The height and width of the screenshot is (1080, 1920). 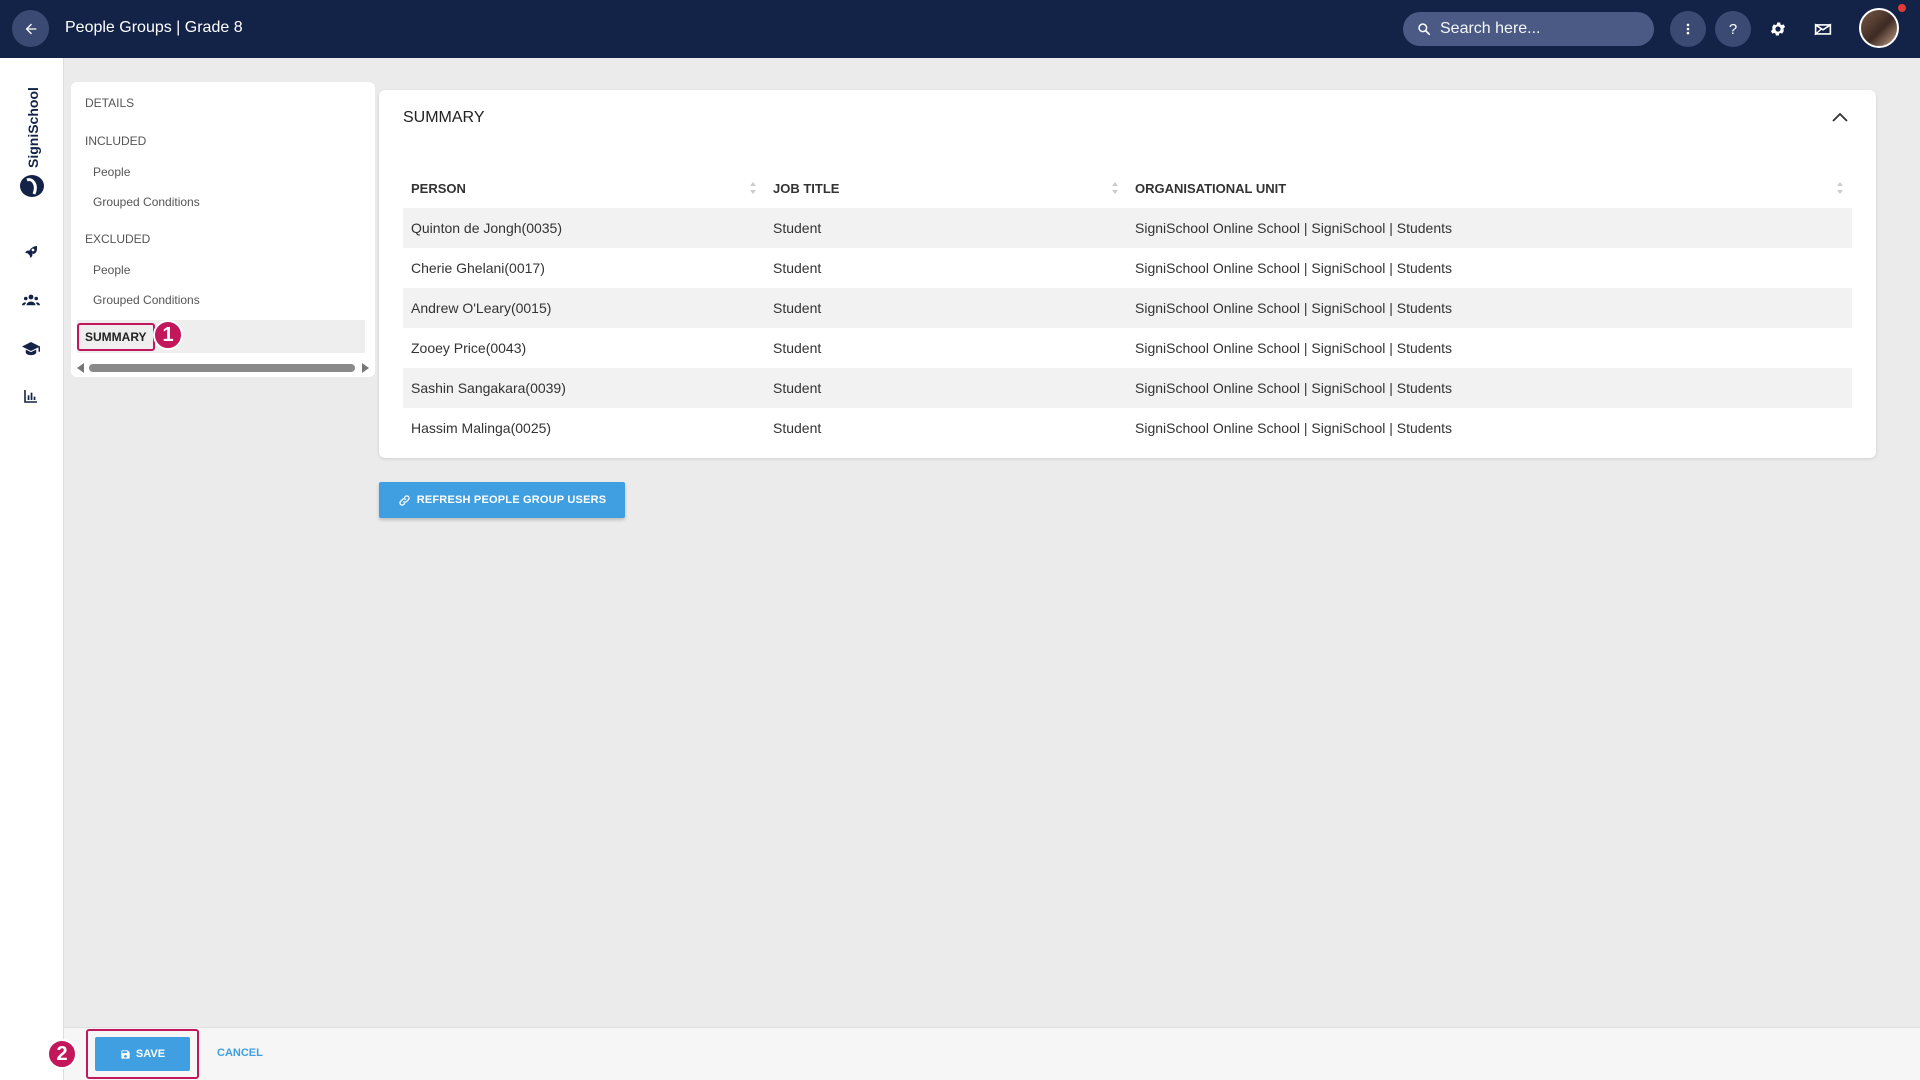 I want to click on settings-button, so click(x=1778, y=29).